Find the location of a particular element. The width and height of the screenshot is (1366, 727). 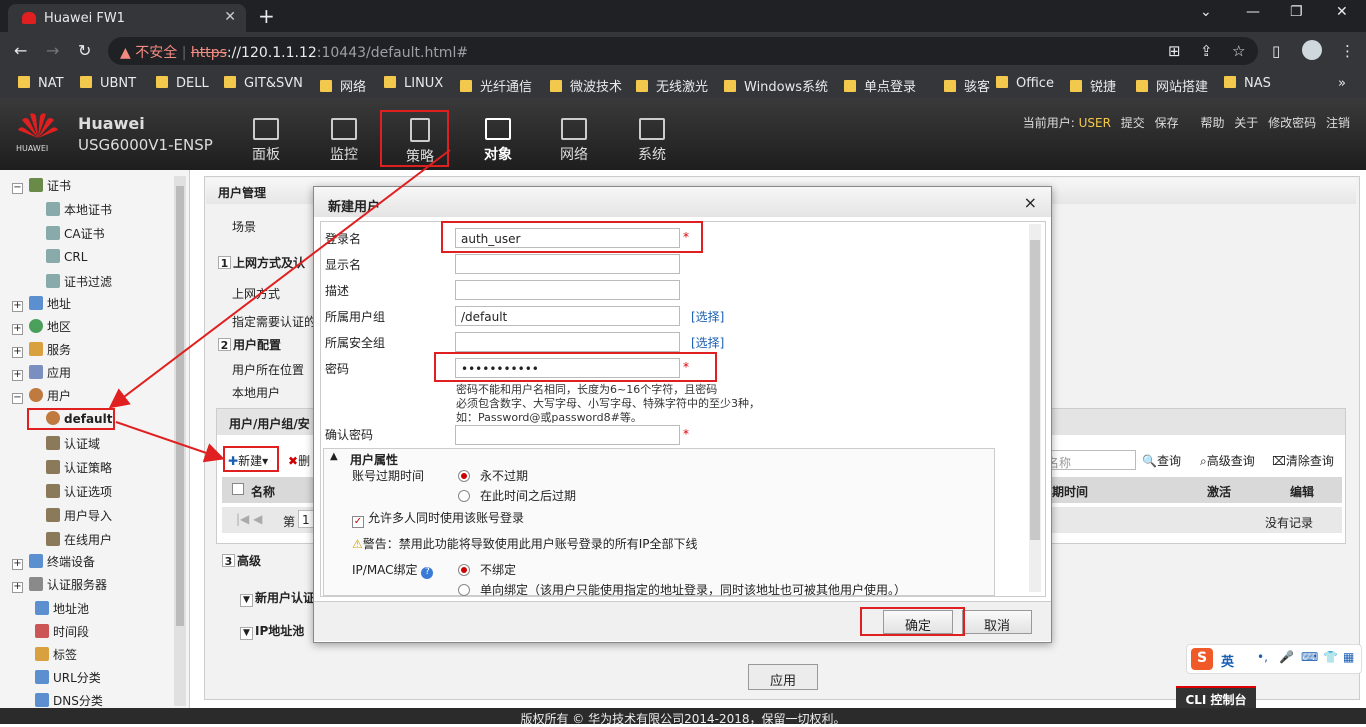

apply-button: 应用 is located at coordinates (783, 677).